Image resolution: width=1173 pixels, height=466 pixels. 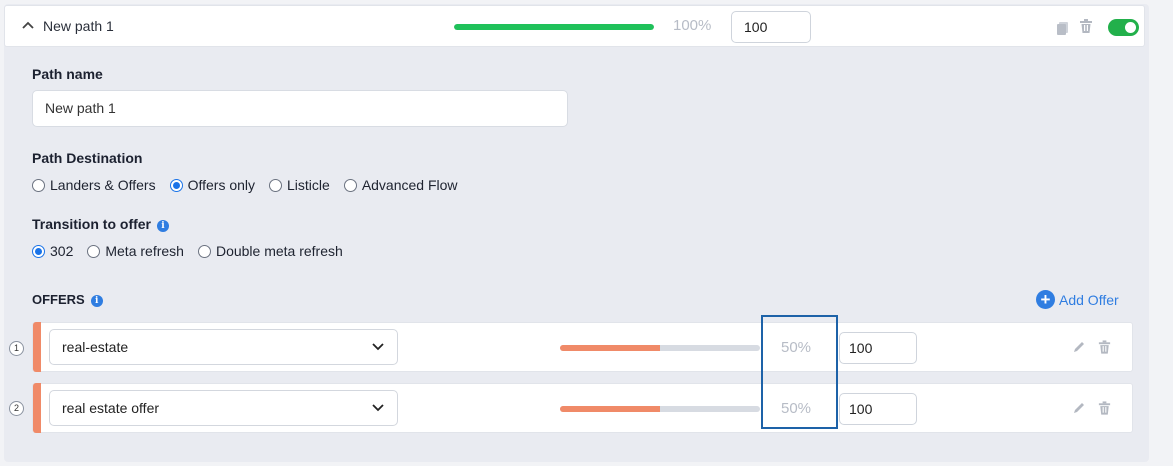 What do you see at coordinates (87, 158) in the screenshot?
I see `path-destination-label: Path Destination` at bounding box center [87, 158].